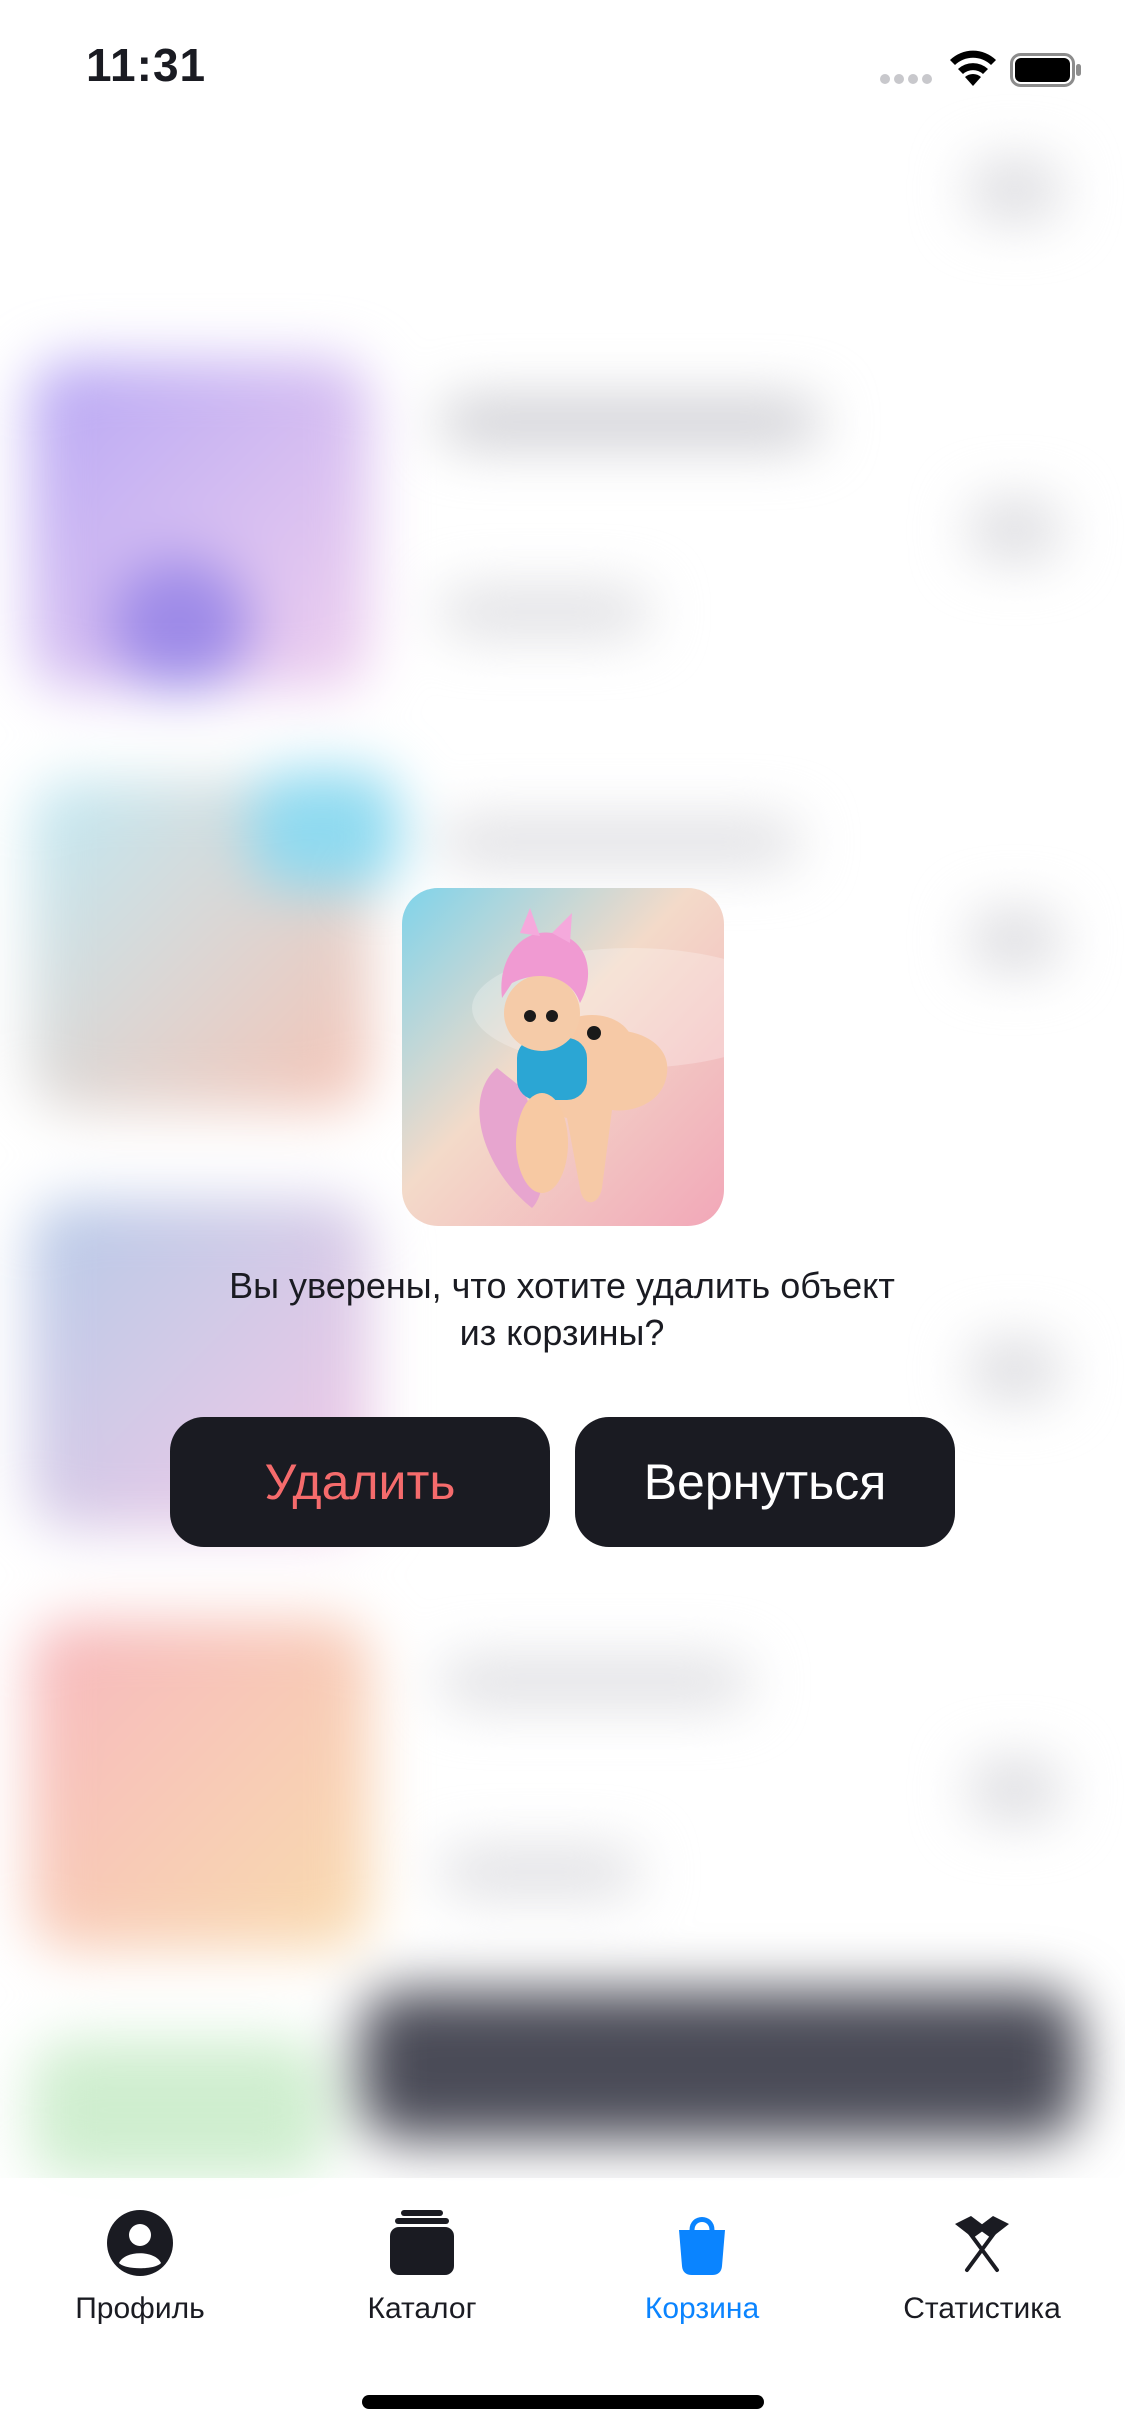 The image size is (1125, 2436). I want to click on delete-button: Удалить, so click(360, 1482).